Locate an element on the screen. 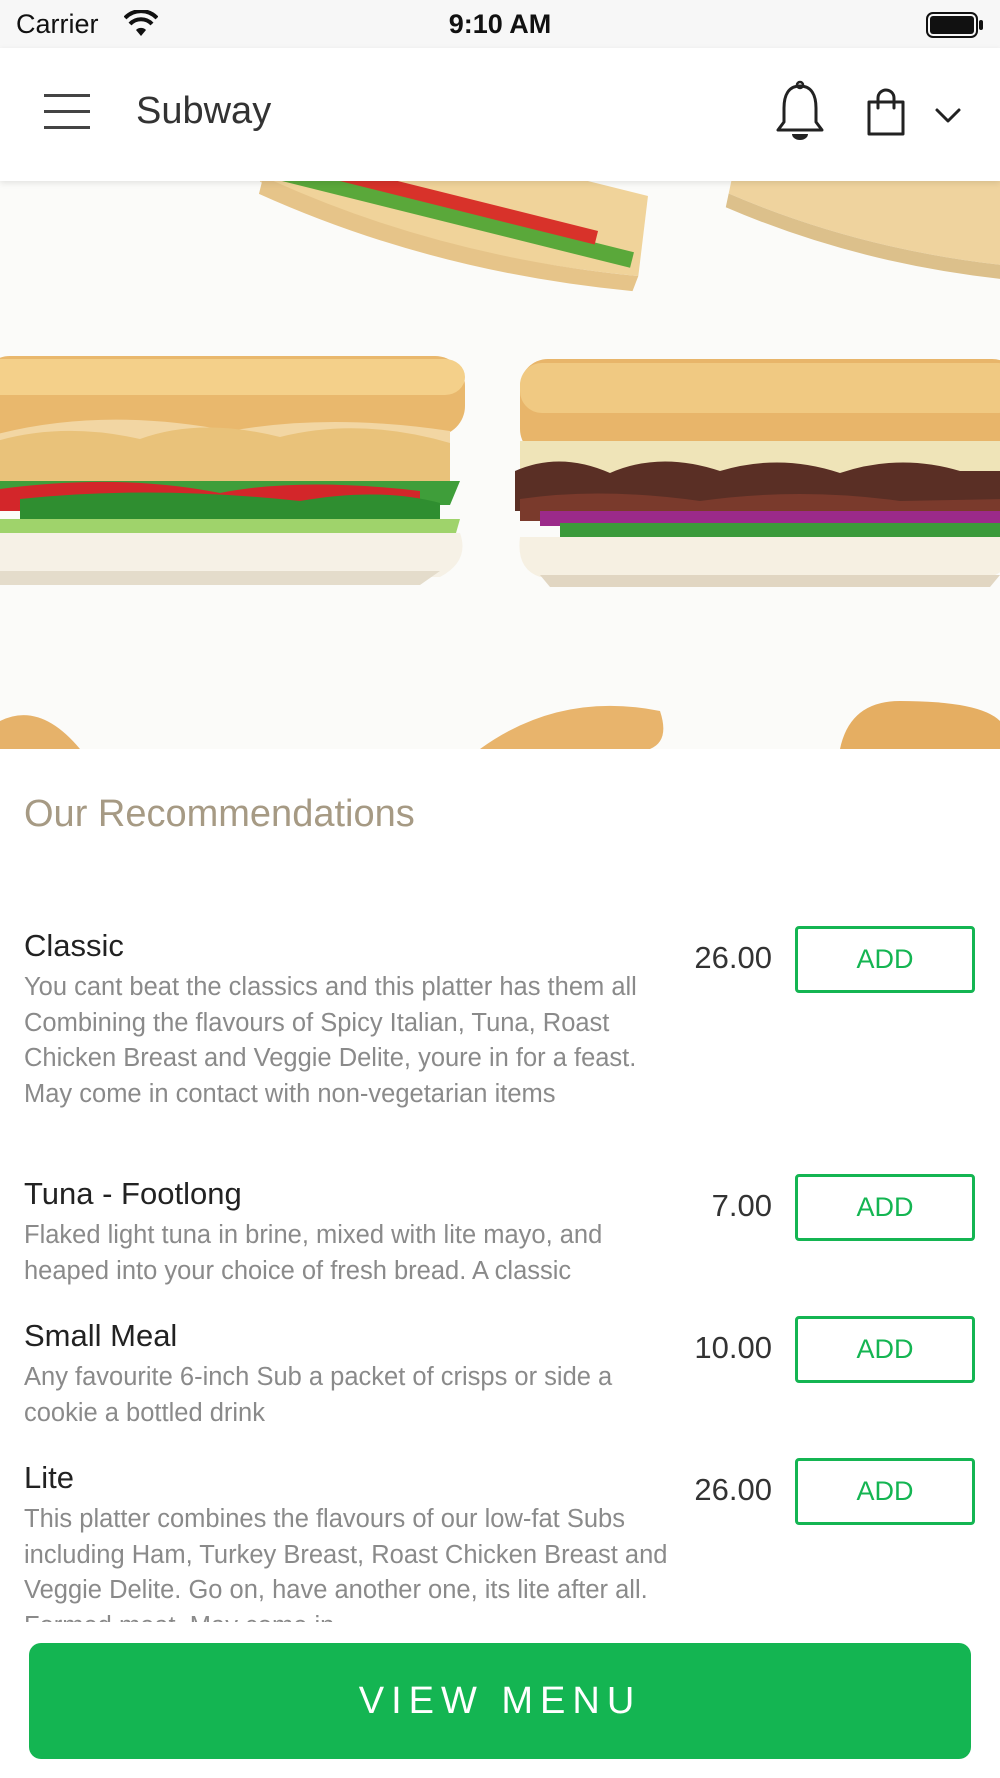 Image resolution: width=1000 pixels, height=1778 pixels. item-name: Lite is located at coordinates (49, 1477).